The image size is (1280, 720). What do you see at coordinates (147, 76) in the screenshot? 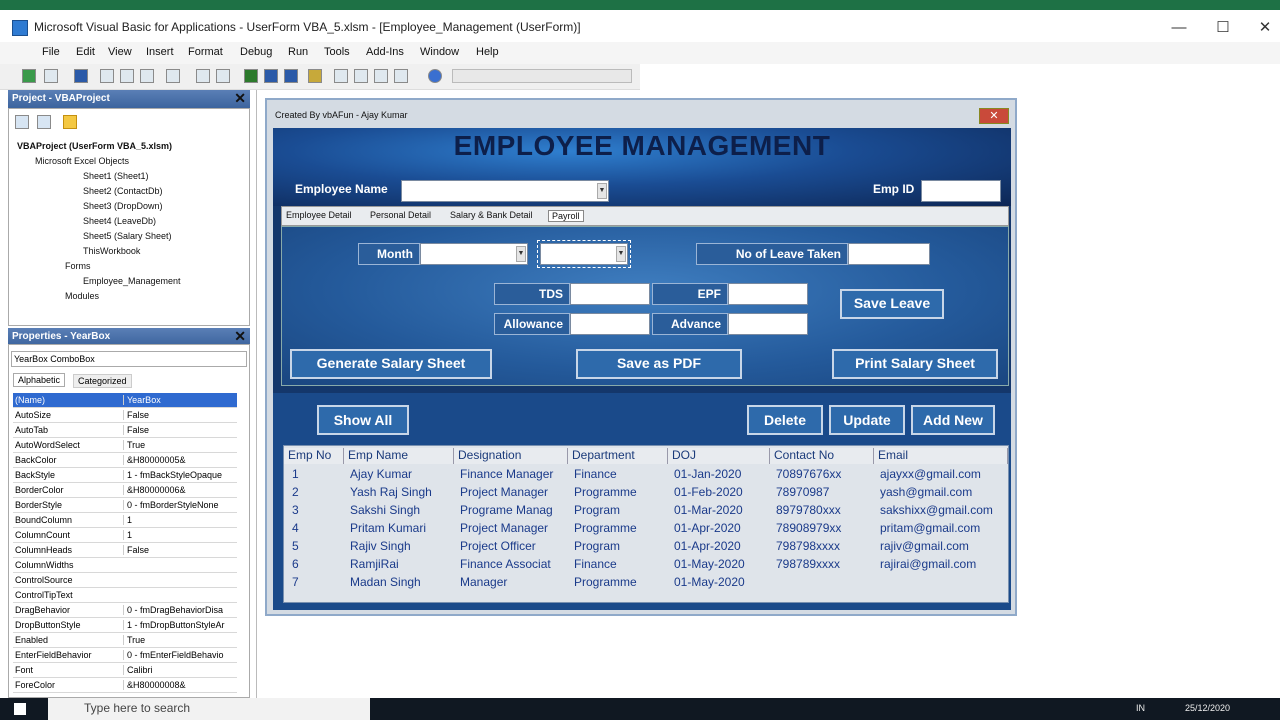
I see `paste-icon` at bounding box center [147, 76].